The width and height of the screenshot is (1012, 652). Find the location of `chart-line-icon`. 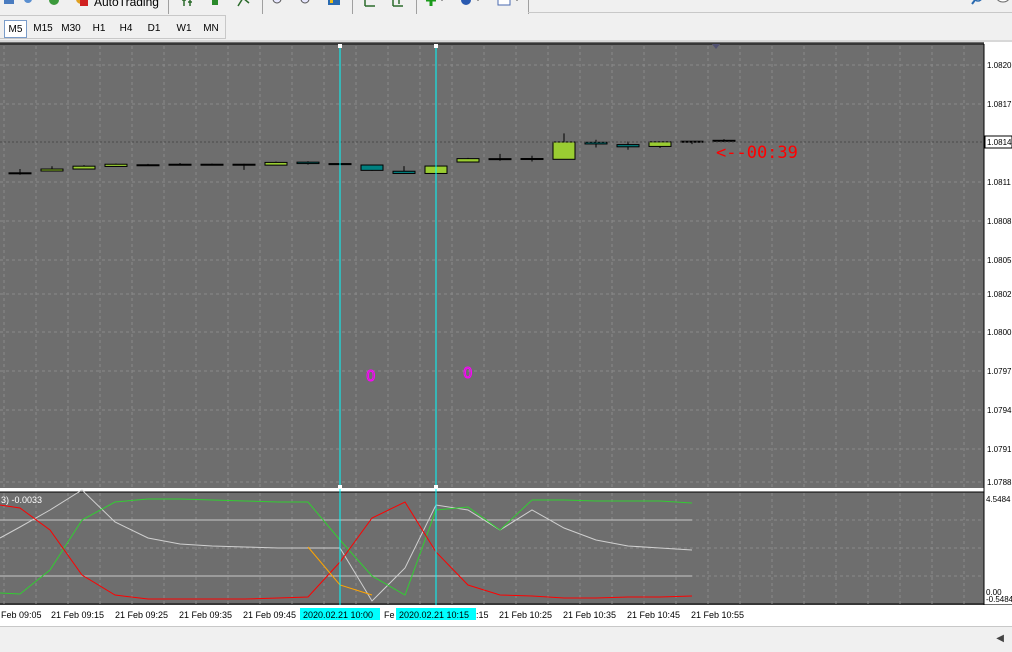

chart-line-icon is located at coordinates (246, 6).